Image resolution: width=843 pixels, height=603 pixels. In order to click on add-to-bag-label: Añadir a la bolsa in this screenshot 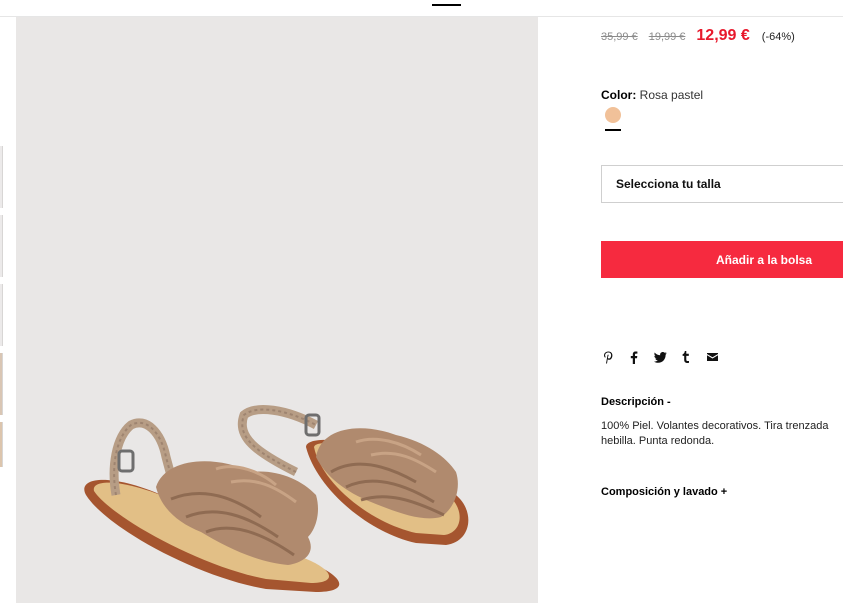, I will do `click(764, 259)`.